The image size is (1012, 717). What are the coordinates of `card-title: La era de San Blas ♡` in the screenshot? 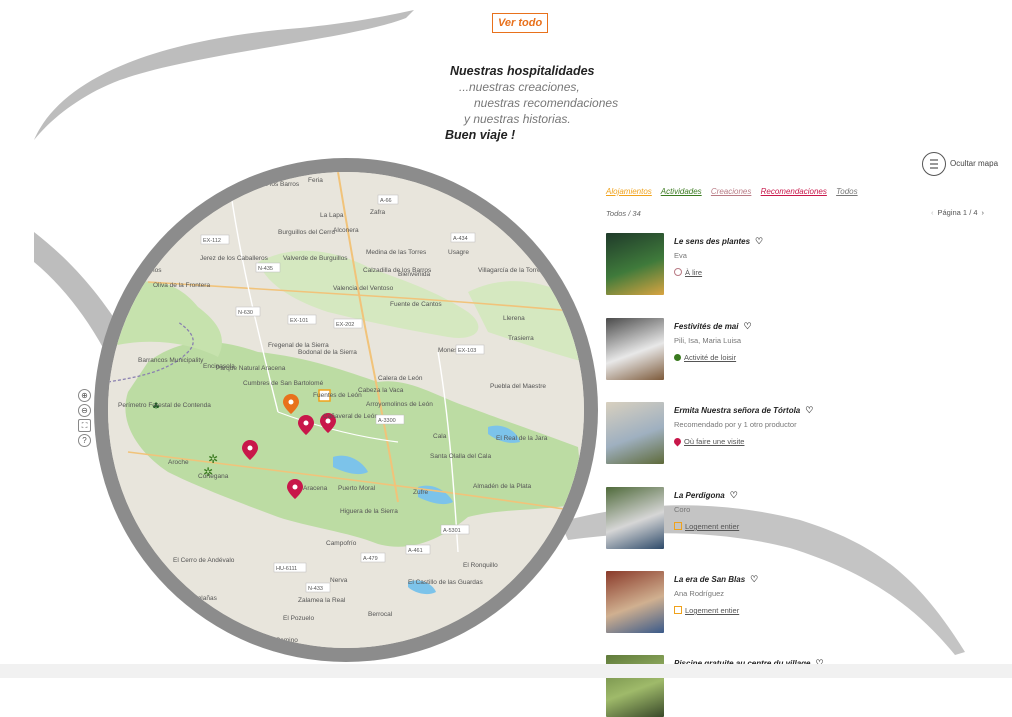 It's located at (716, 579).